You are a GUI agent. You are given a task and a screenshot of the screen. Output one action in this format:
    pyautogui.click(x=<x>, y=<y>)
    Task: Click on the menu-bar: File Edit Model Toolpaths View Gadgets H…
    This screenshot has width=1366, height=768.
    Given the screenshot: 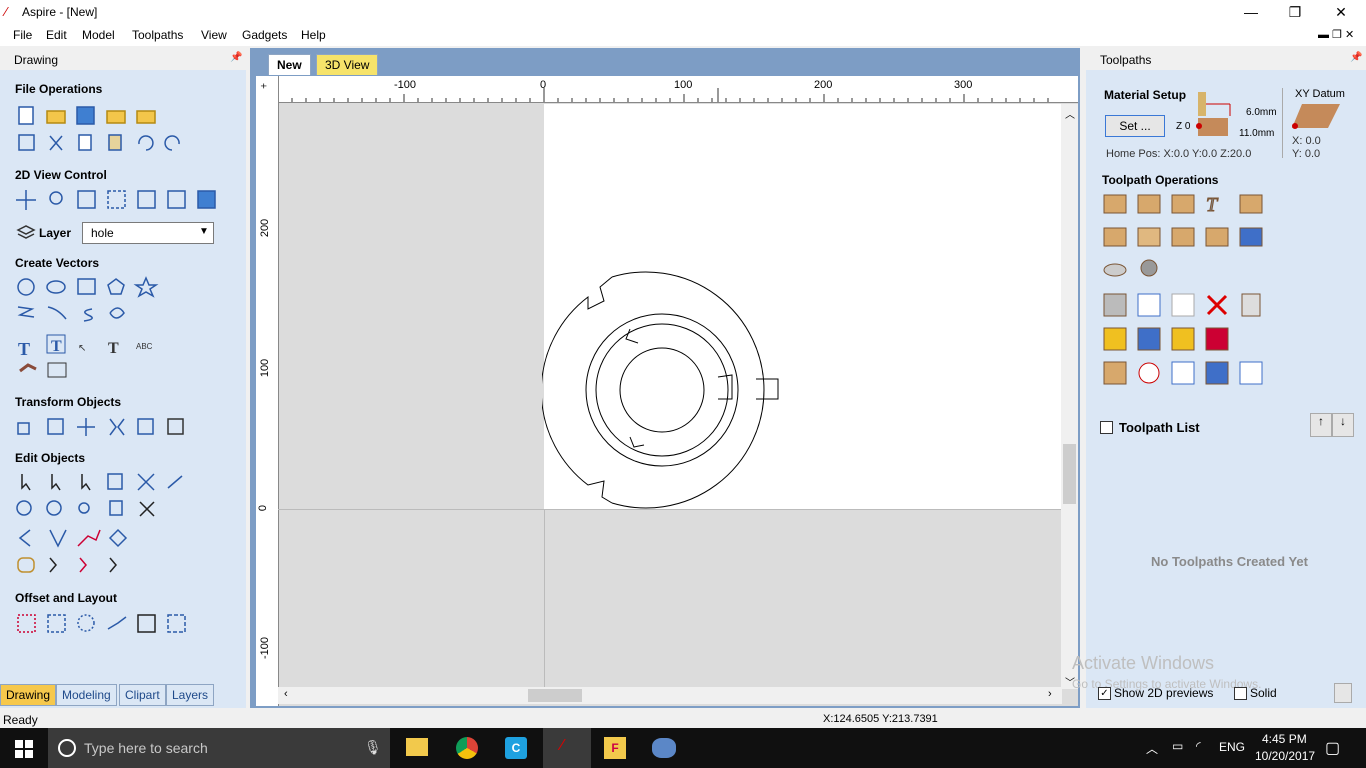 What is the action you would take?
    pyautogui.click(x=683, y=35)
    